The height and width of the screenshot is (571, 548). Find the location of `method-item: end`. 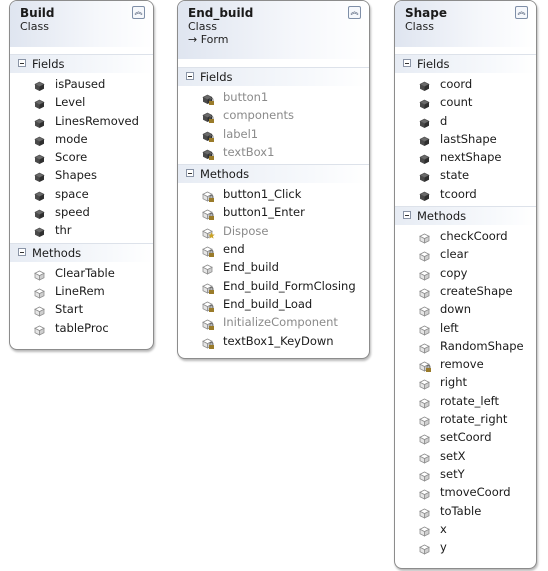

method-item: end is located at coordinates (273, 249).